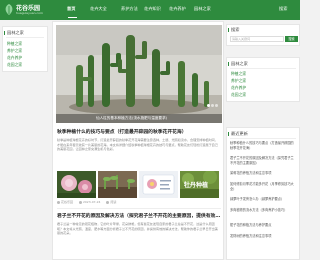  Describe the element at coordinates (263, 199) in the screenshot. I see `recent-post-link: 绿萝叶子发黄怎么办（绿萝养护要点）` at that location.